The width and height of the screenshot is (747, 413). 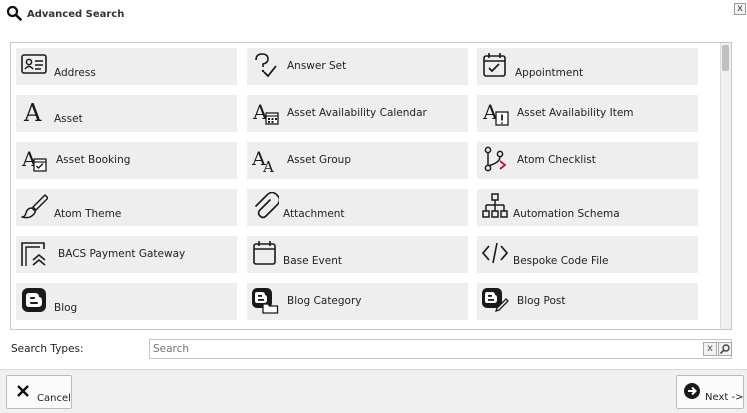 I want to click on type-label: Blog Post, so click(x=541, y=301).